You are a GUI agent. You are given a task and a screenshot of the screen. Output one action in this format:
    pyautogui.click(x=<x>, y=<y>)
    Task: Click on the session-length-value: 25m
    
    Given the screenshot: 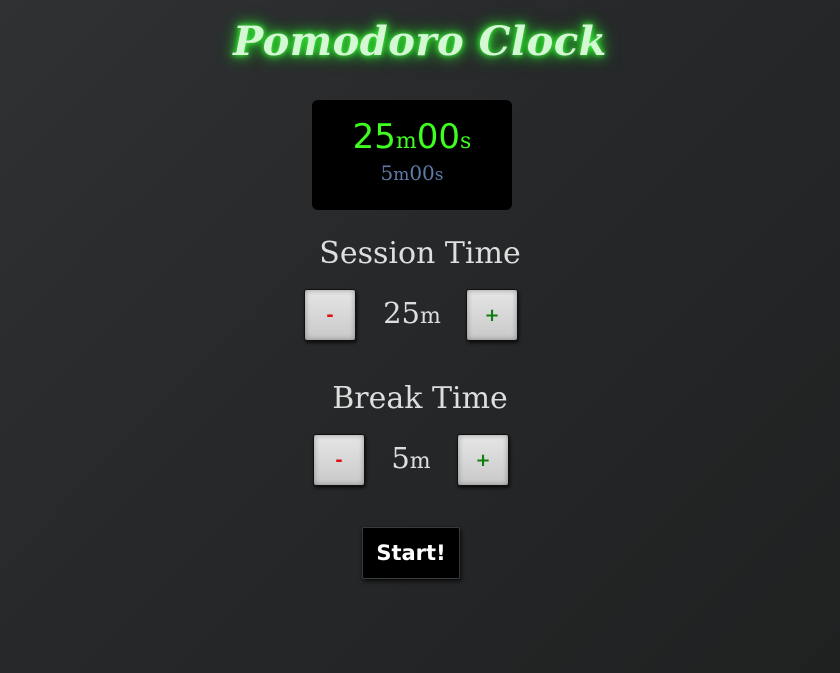 What is the action you would take?
    pyautogui.click(x=412, y=313)
    